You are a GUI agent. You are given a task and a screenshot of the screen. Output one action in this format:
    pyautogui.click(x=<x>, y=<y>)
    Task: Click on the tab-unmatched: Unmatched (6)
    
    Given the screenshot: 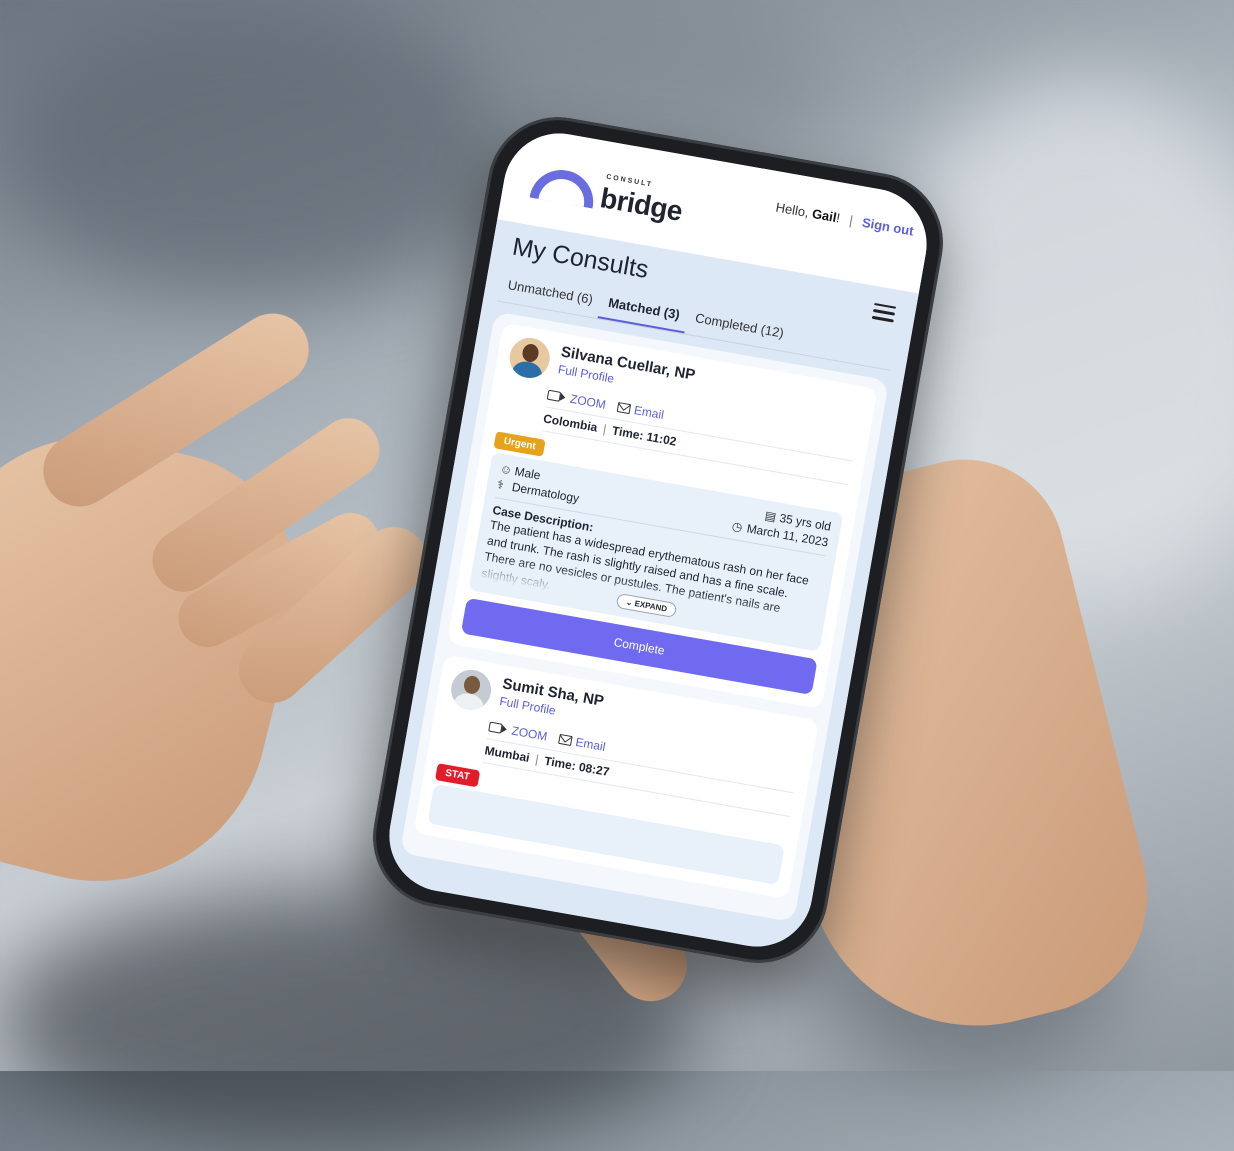 What is the action you would take?
    pyautogui.click(x=550, y=294)
    